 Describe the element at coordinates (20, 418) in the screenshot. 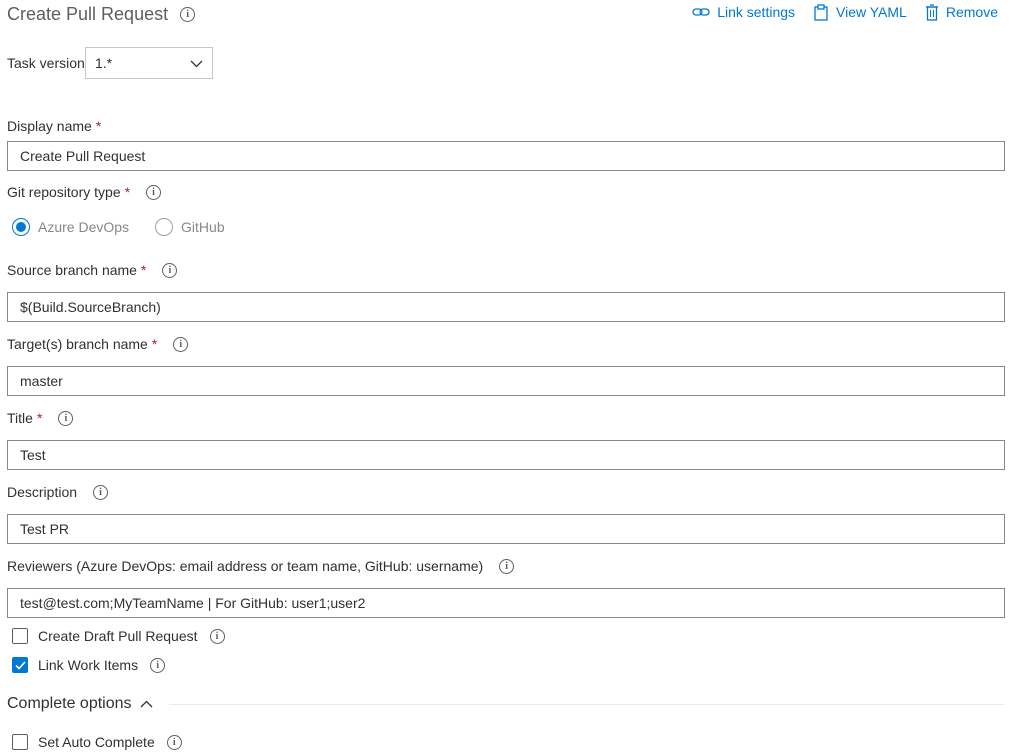

I see `title-label-text: Title` at that location.